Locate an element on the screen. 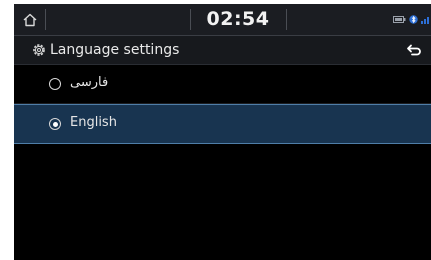 This screenshot has width=431, height=260. back-button is located at coordinates (414, 50).